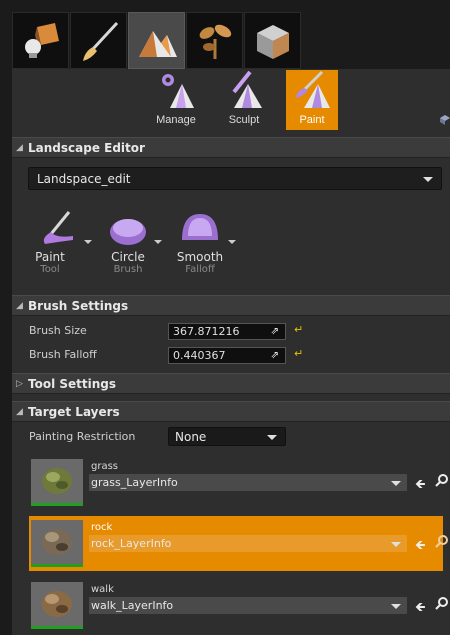 This screenshot has width=450, height=635. What do you see at coordinates (248, 482) in the screenshot?
I see `layer-info-select: grass_LayerInfo` at bounding box center [248, 482].